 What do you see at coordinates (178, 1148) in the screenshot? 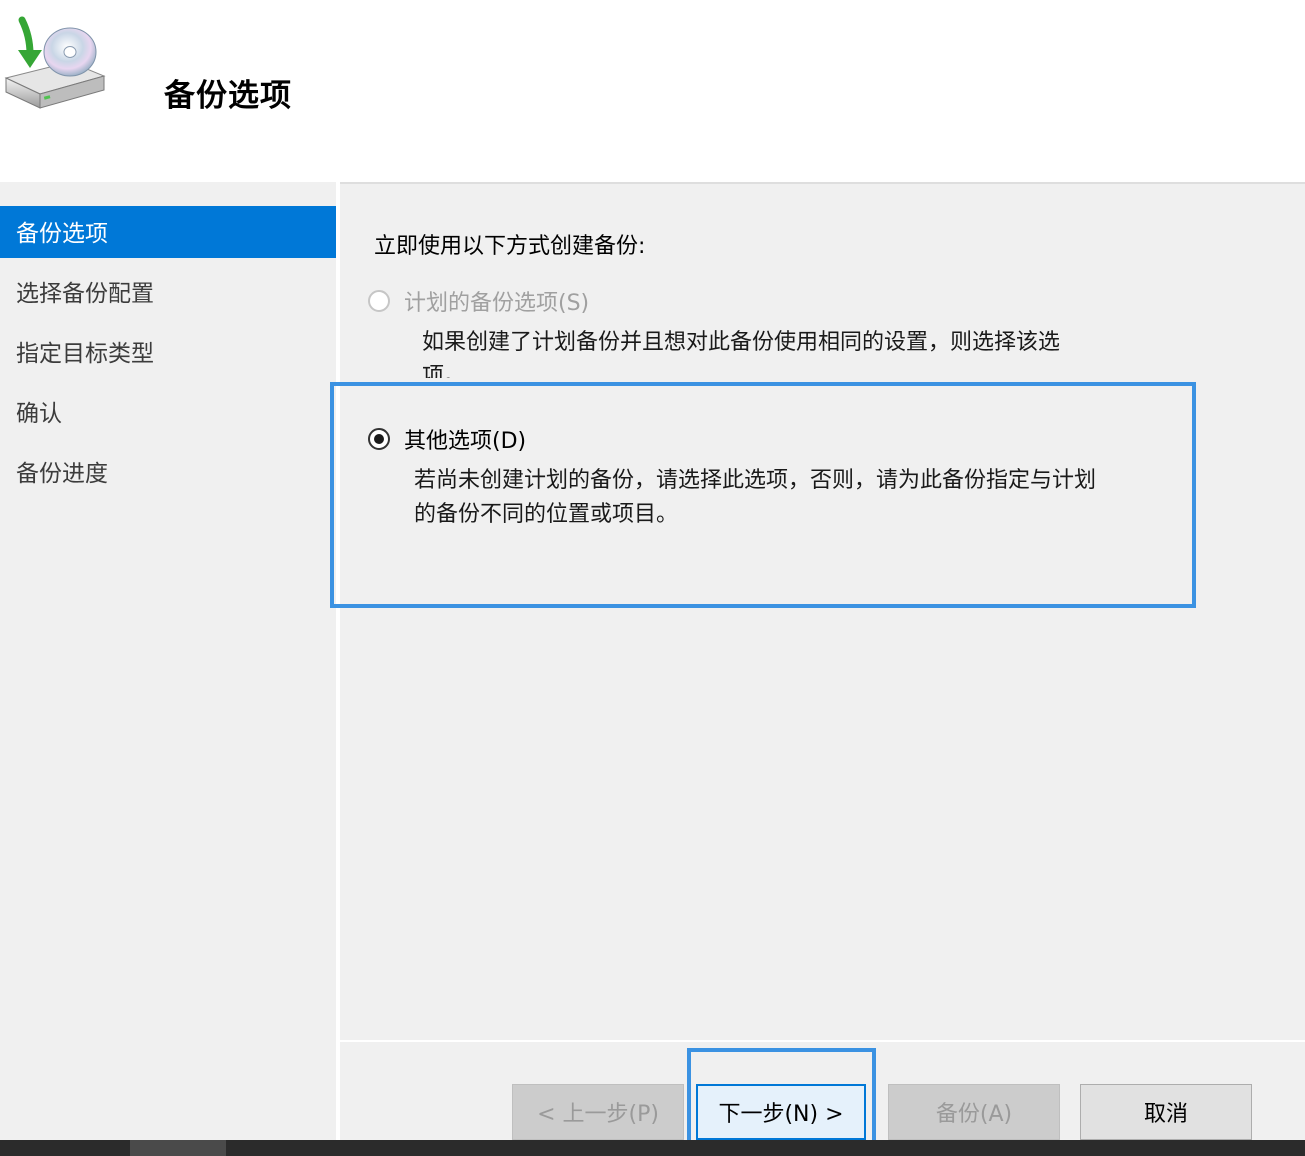
I see `taskbar-app-item` at bounding box center [178, 1148].